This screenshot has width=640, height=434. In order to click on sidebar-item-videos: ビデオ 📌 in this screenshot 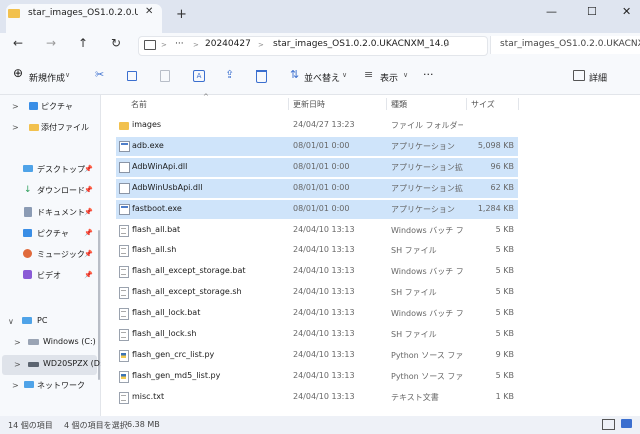, I will do `click(49, 280)`.